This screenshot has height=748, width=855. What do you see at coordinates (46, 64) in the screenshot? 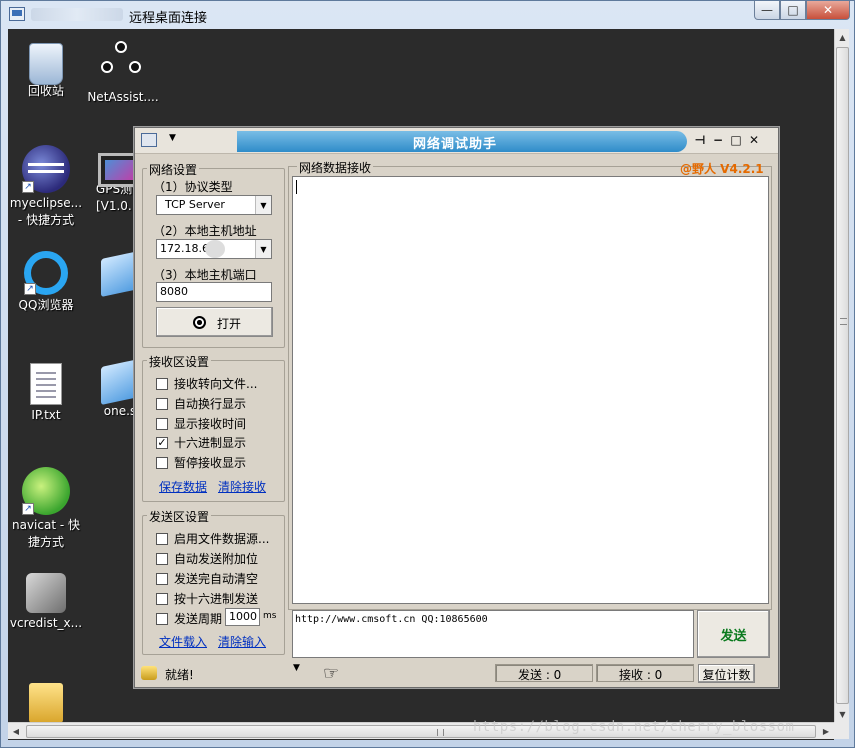
I see `recycle-bin-icon` at bounding box center [46, 64].